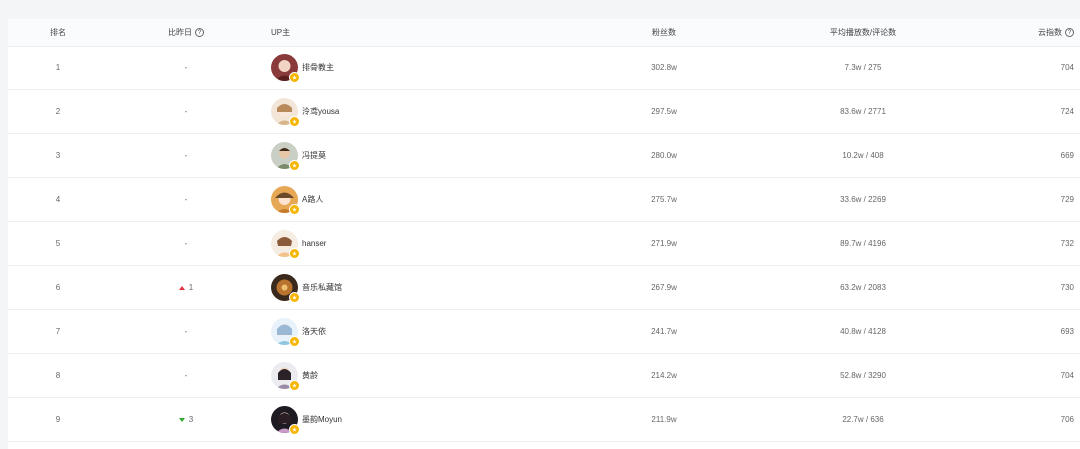 This screenshot has height=449, width=1080. I want to click on table-row: 1 - 排骨教主 302.8w 7.3w / 275 704, so click(544, 68).